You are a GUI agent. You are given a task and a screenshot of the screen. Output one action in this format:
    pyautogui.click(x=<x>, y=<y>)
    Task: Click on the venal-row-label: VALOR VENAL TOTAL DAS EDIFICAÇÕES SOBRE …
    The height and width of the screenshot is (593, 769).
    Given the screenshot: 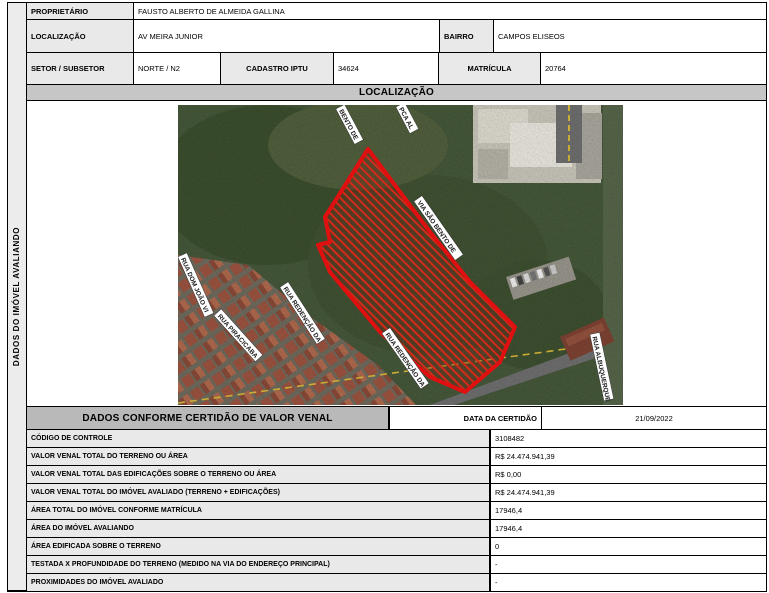 What is the action you would take?
    pyautogui.click(x=258, y=474)
    